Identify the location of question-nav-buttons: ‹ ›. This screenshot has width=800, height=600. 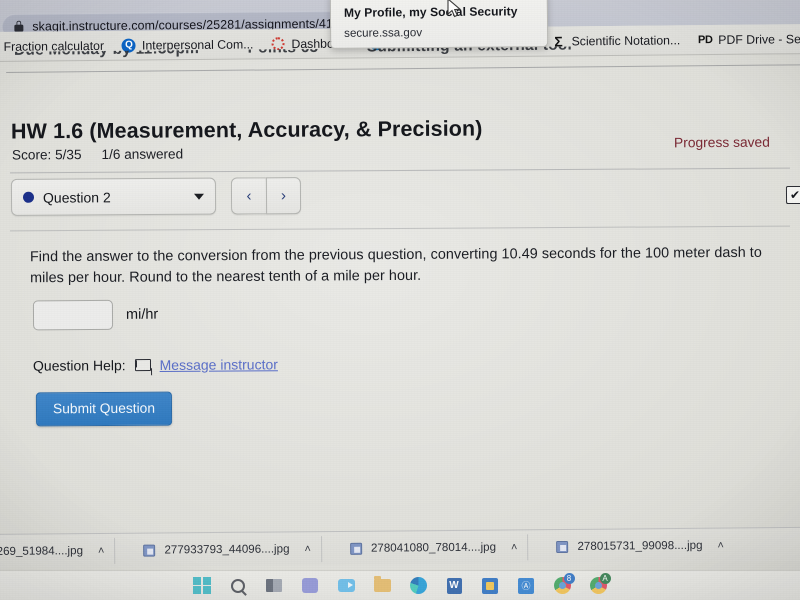
(266, 196).